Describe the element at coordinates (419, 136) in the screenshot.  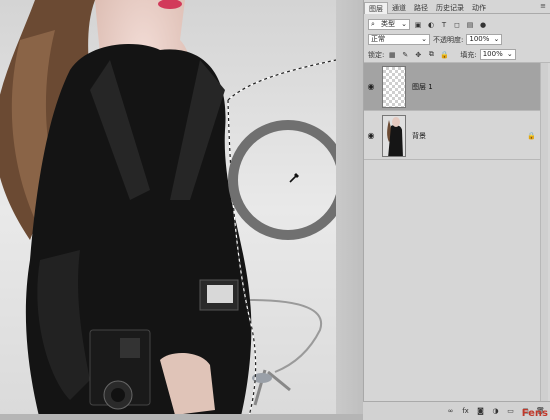
I see `layer-name: 背景` at that location.